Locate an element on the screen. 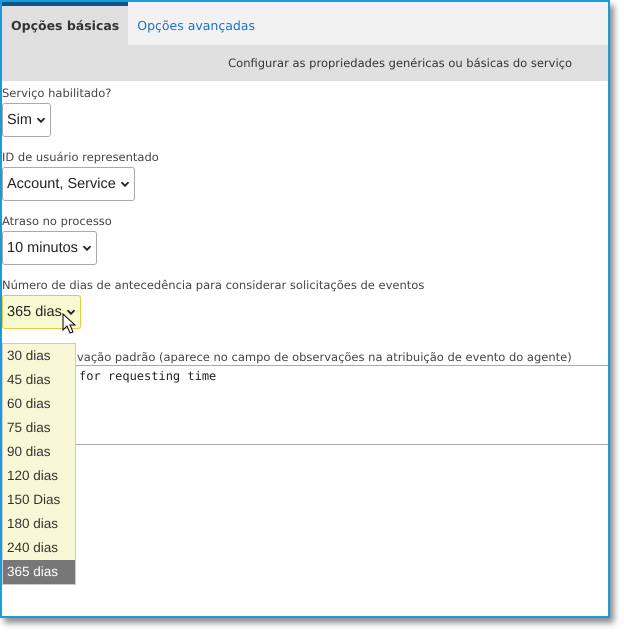 Image resolution: width=624 pixels, height=633 pixels. field-label: Atraso no processo is located at coordinates (57, 221).